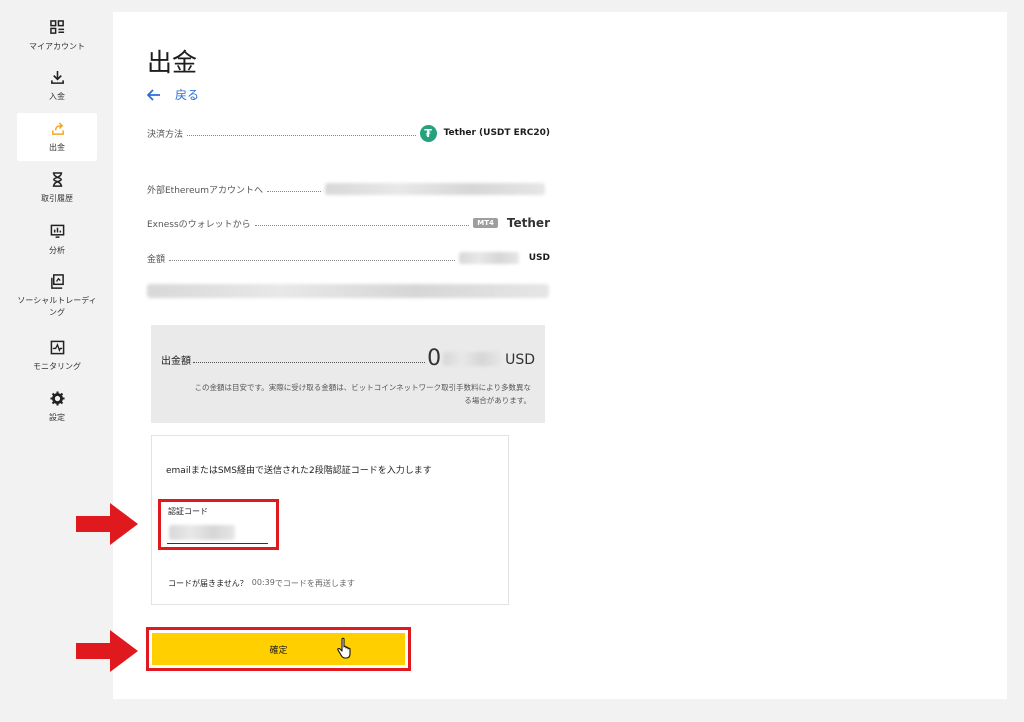 The image size is (1024, 722). I want to click on sidebar-item-label: 設定, so click(57, 417).